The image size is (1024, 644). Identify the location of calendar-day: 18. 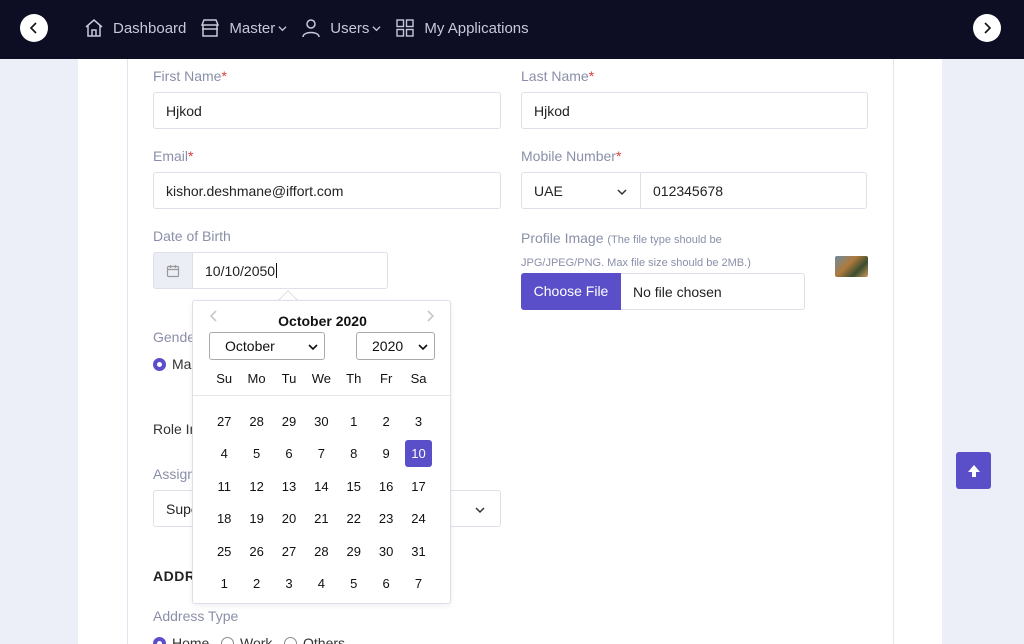
(224, 519).